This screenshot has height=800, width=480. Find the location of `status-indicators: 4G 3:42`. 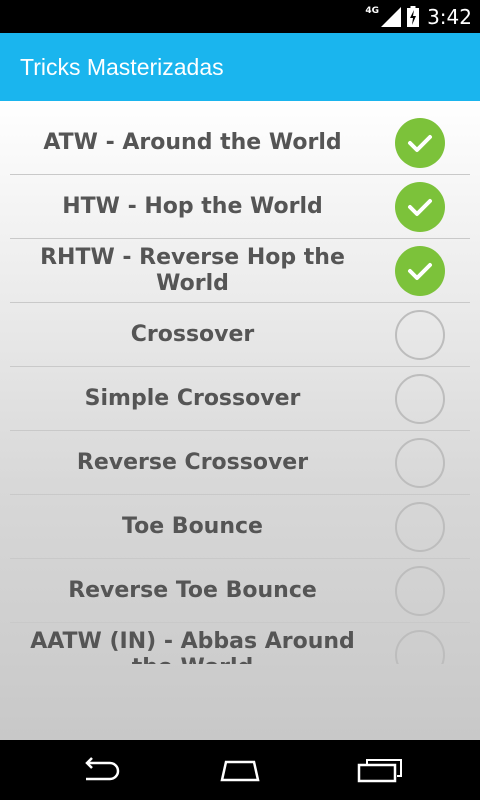

status-indicators: 4G 3:42 is located at coordinates (418, 16).